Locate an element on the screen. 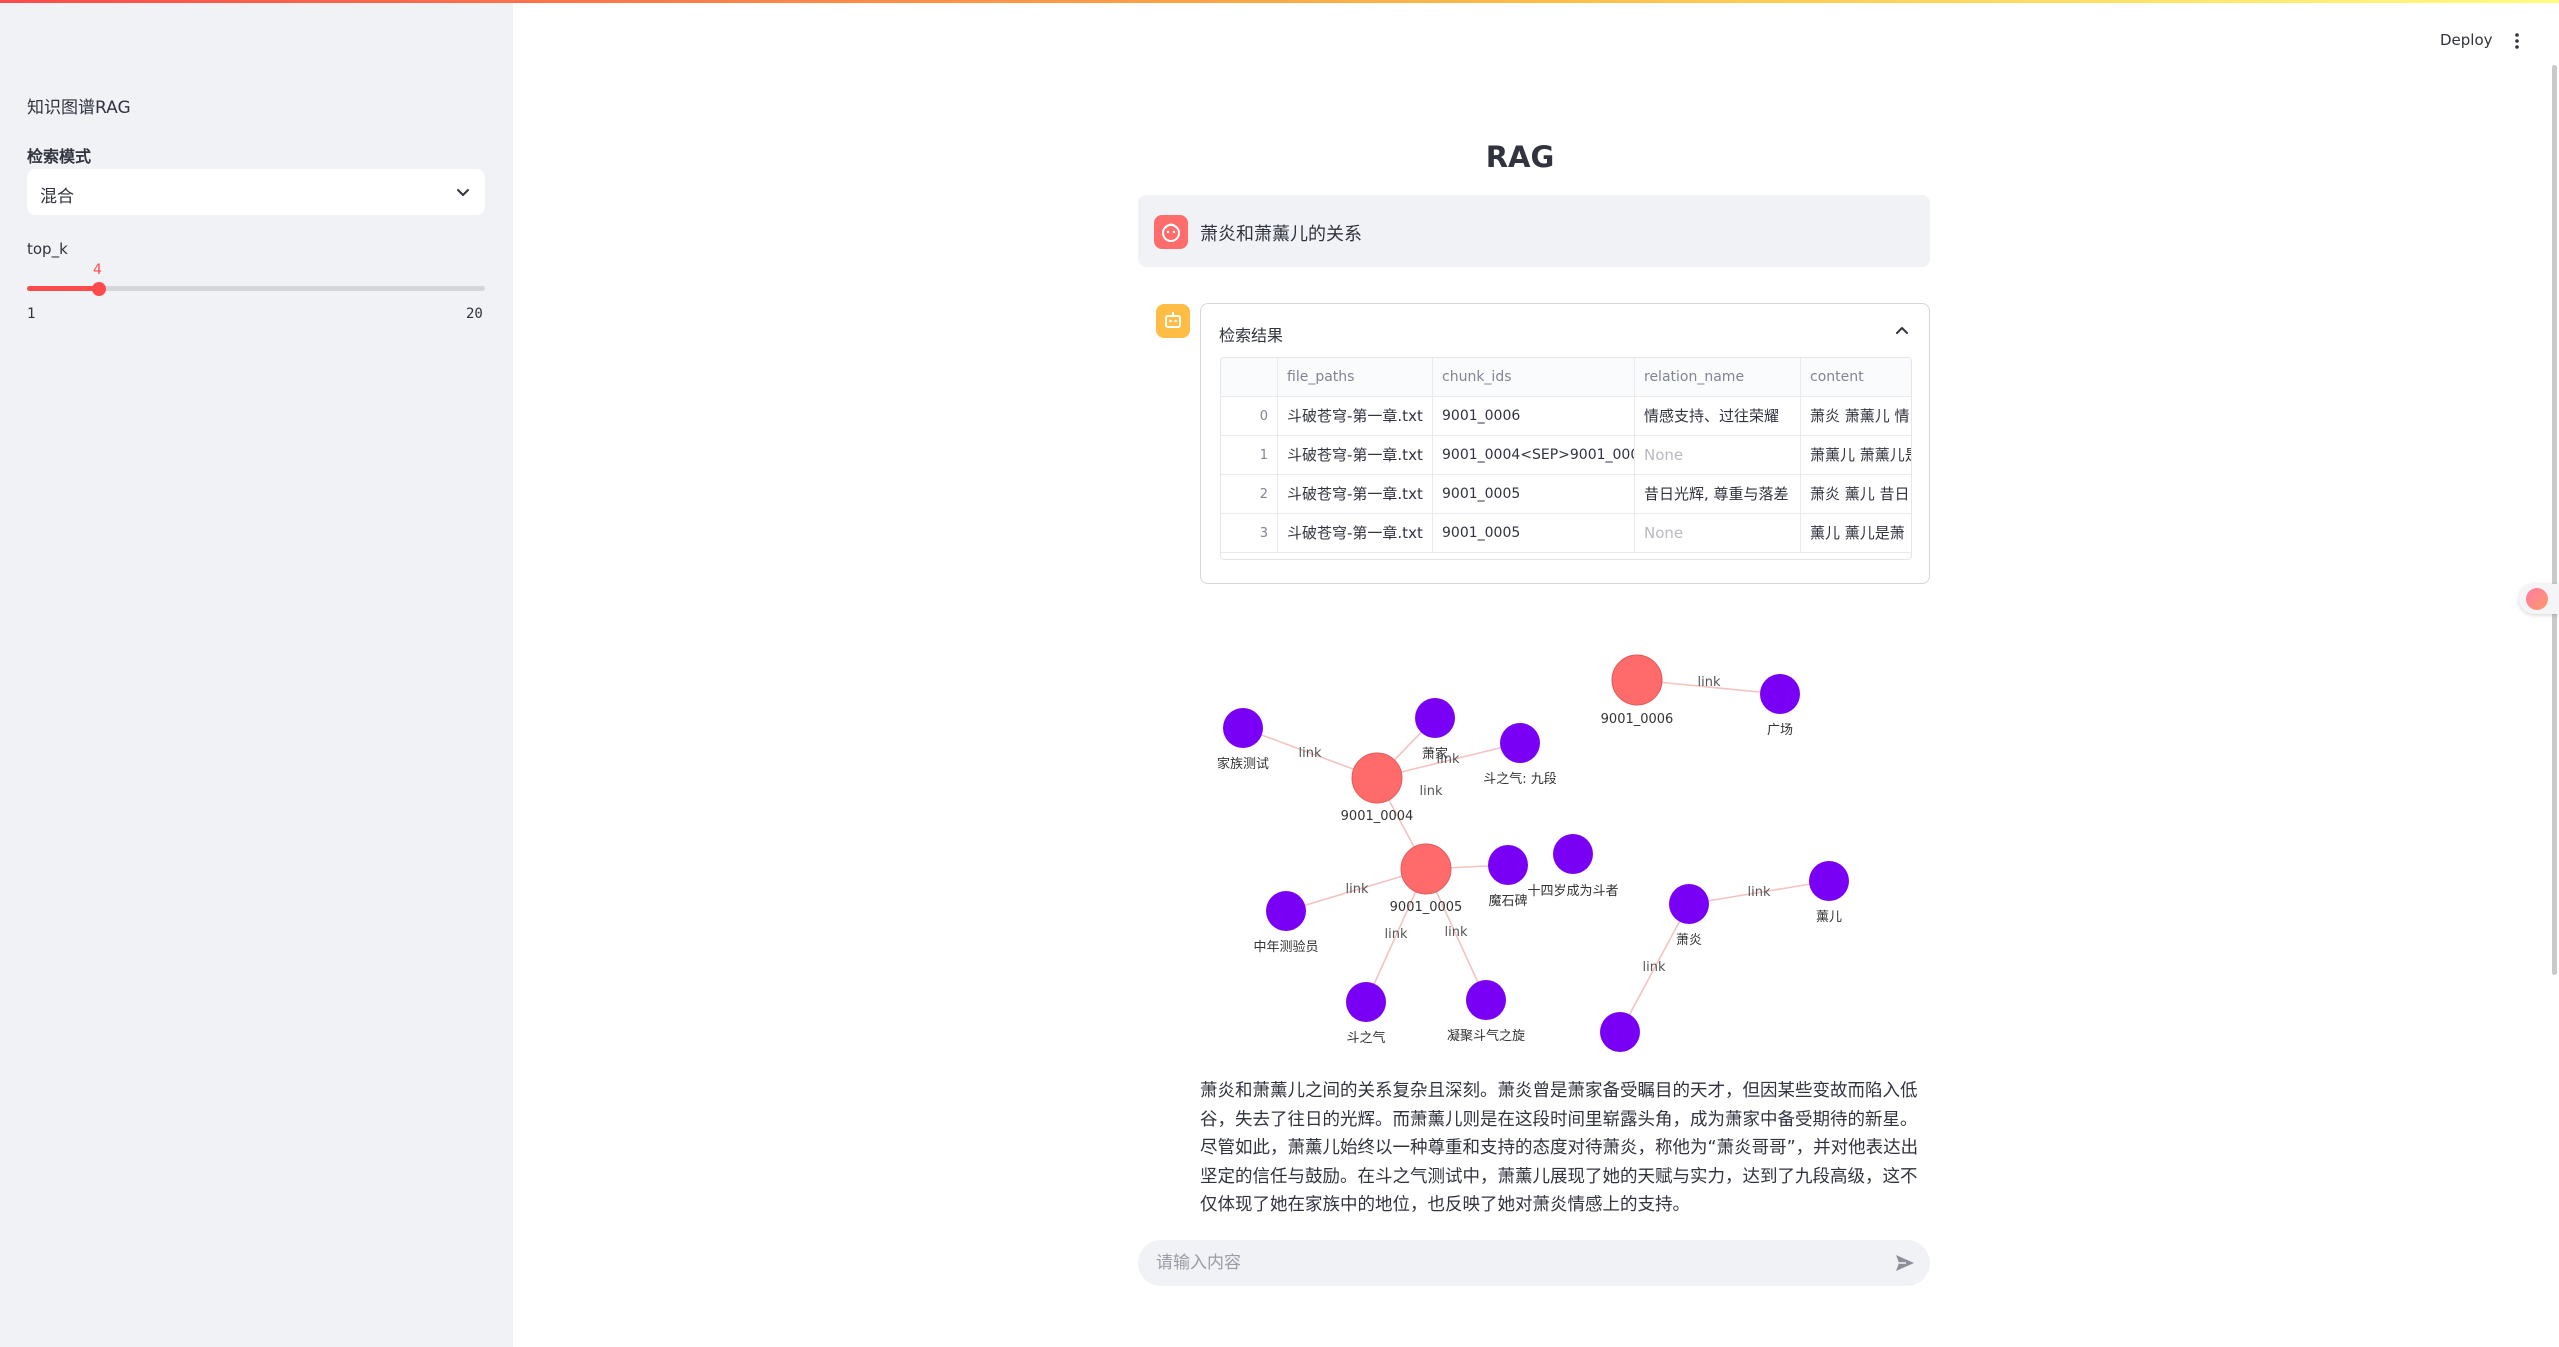 The image size is (2559, 1347). user-message-text: 萧炎和萧薰儿的关系 is located at coordinates (1281, 234).